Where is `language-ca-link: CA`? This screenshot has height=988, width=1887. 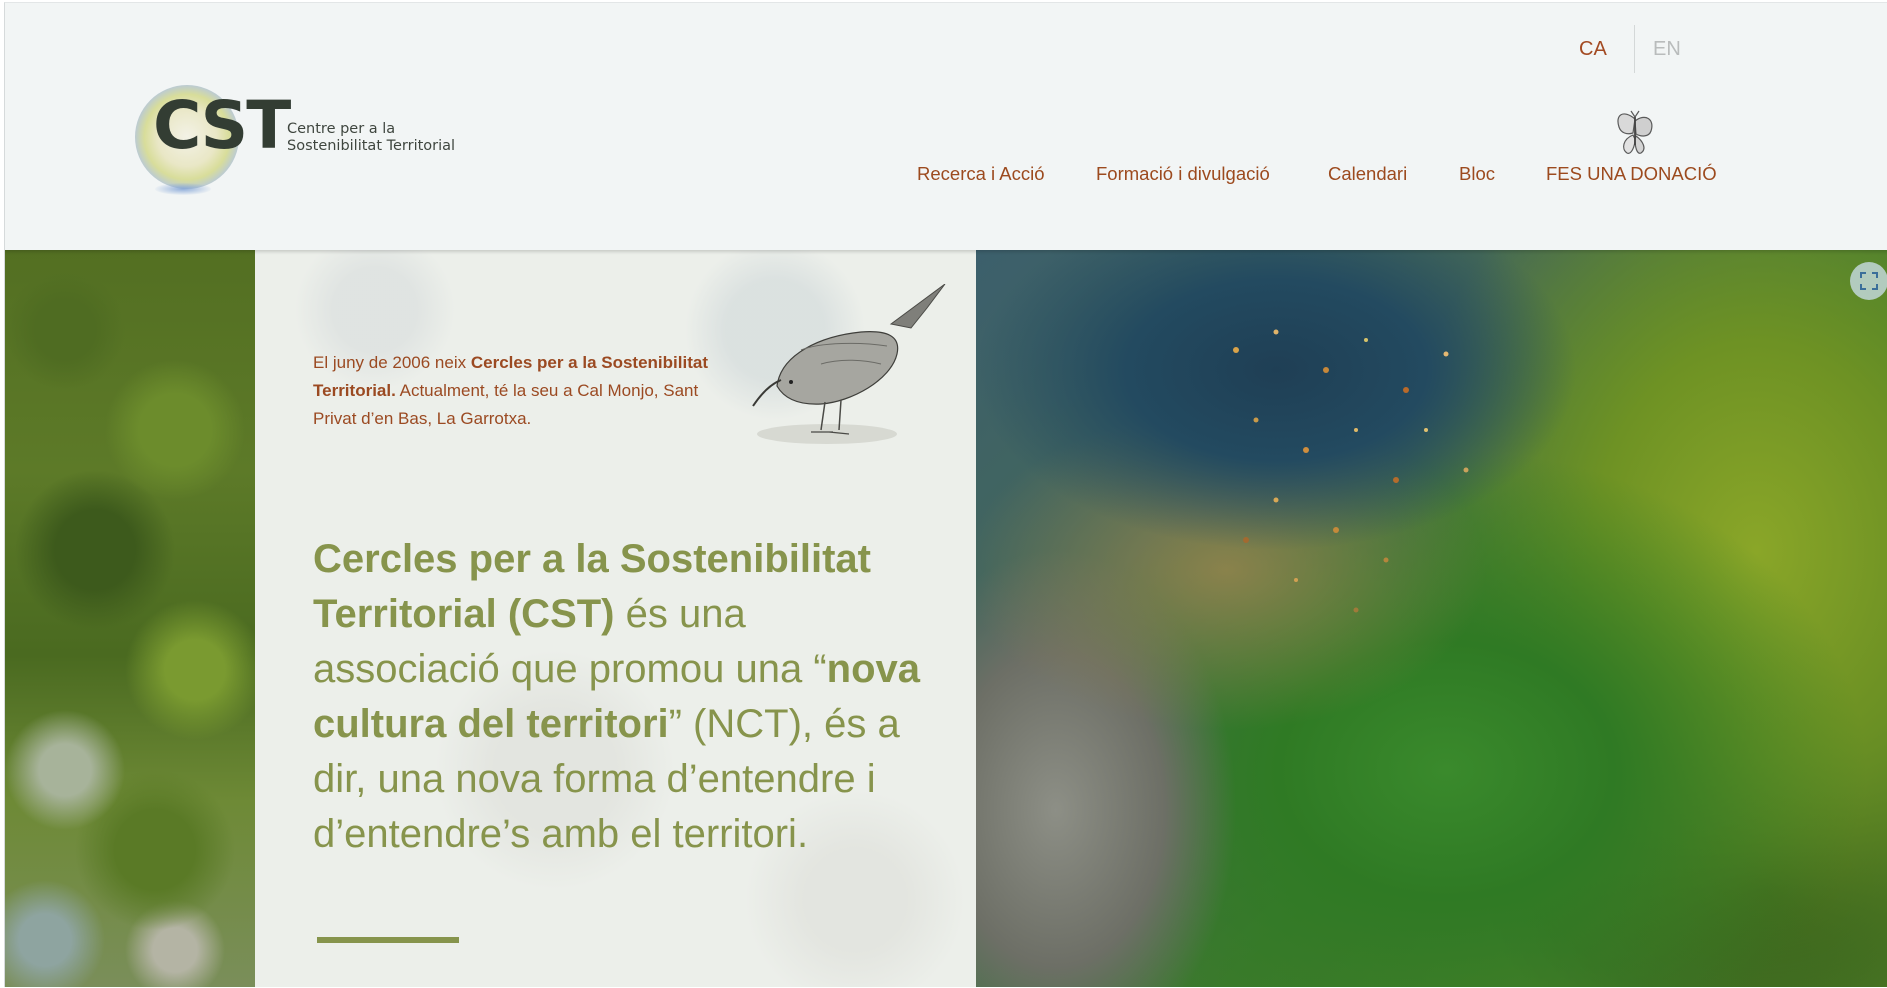
language-ca-link: CA is located at coordinates (1593, 49).